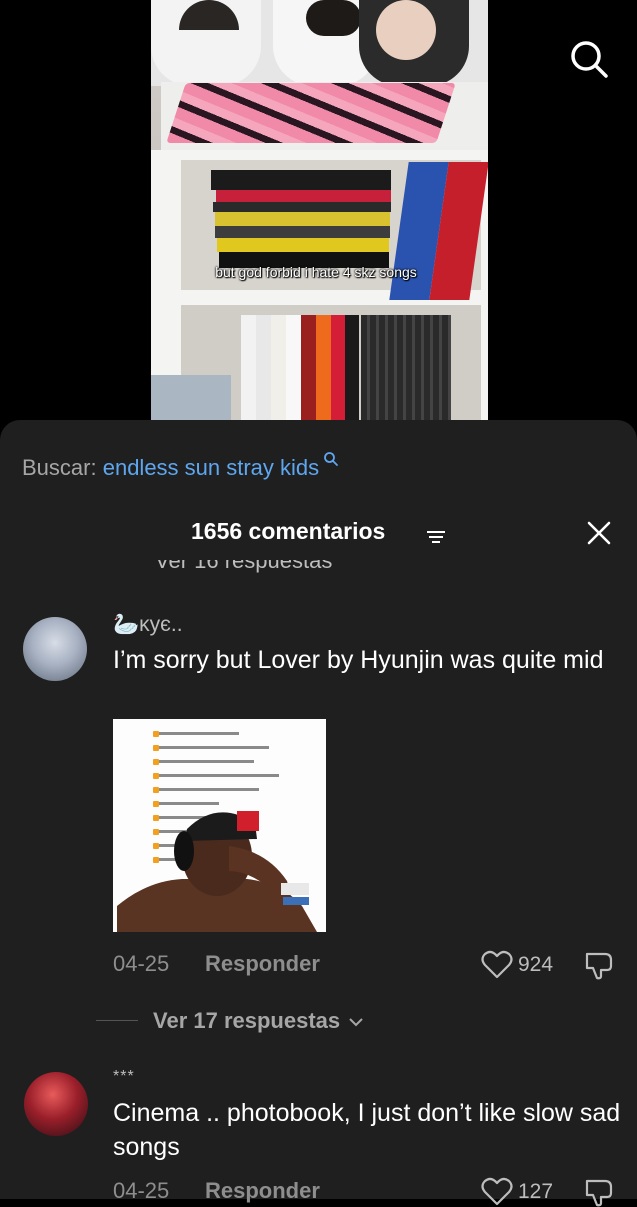 Image resolution: width=637 pixels, height=1207 pixels. What do you see at coordinates (211, 467) in the screenshot?
I see `search-query-link: endless sun stray kids` at bounding box center [211, 467].